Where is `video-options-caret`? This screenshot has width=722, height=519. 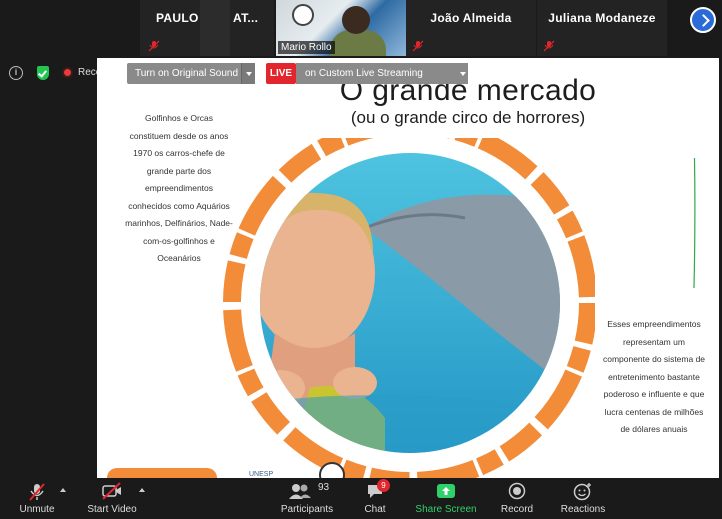
video-options-caret is located at coordinates (142, 490).